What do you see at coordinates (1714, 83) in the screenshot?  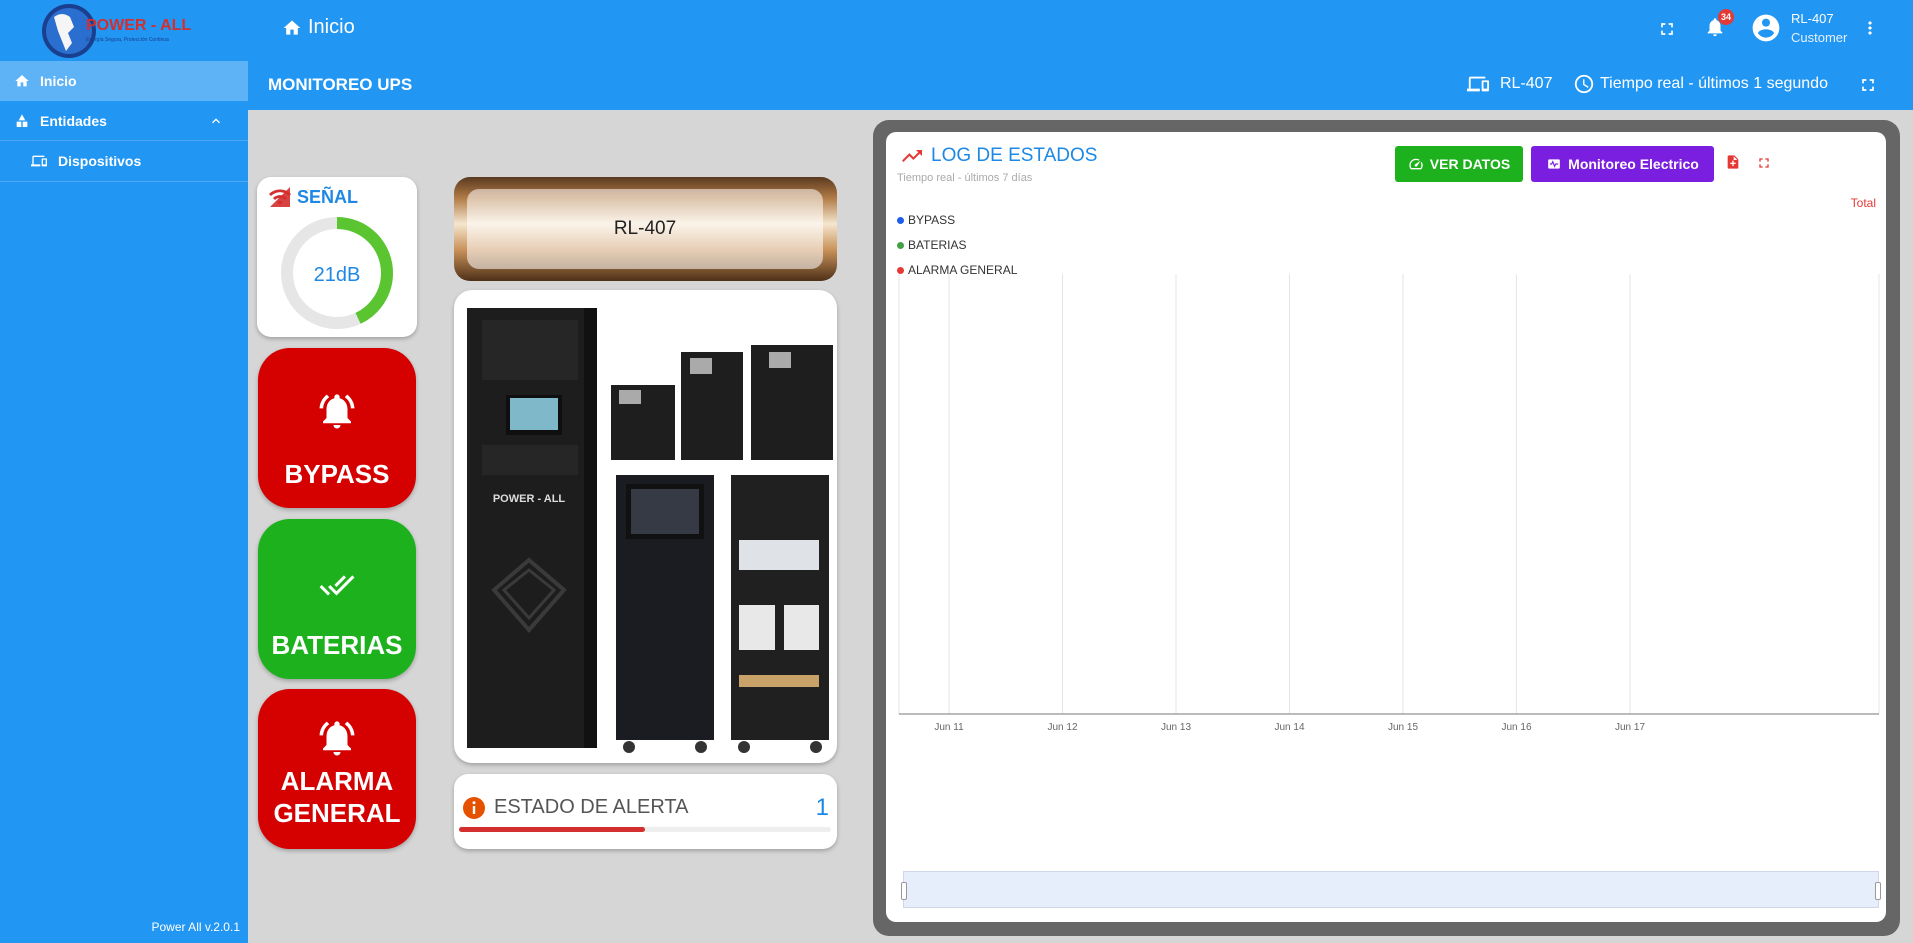 I see `timewindow-label: Tiempo real - últimos 1 segundo` at bounding box center [1714, 83].